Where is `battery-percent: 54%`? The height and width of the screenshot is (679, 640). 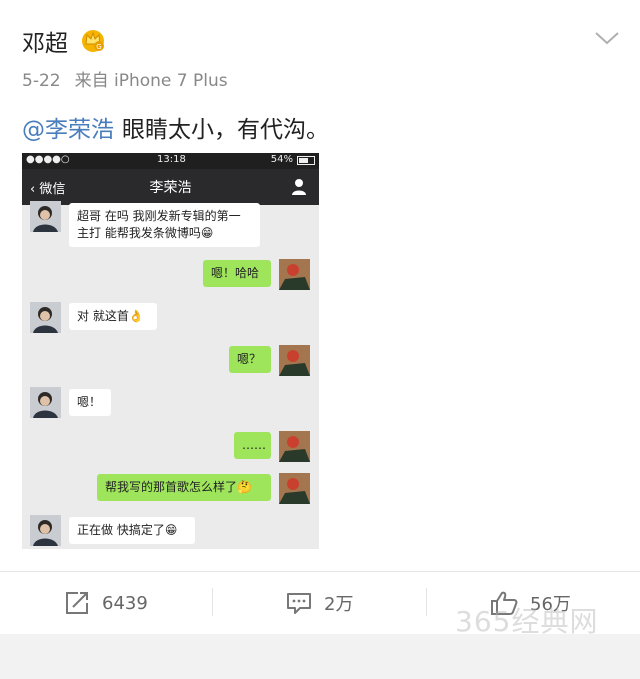
battery-percent: 54% is located at coordinates (281, 159).